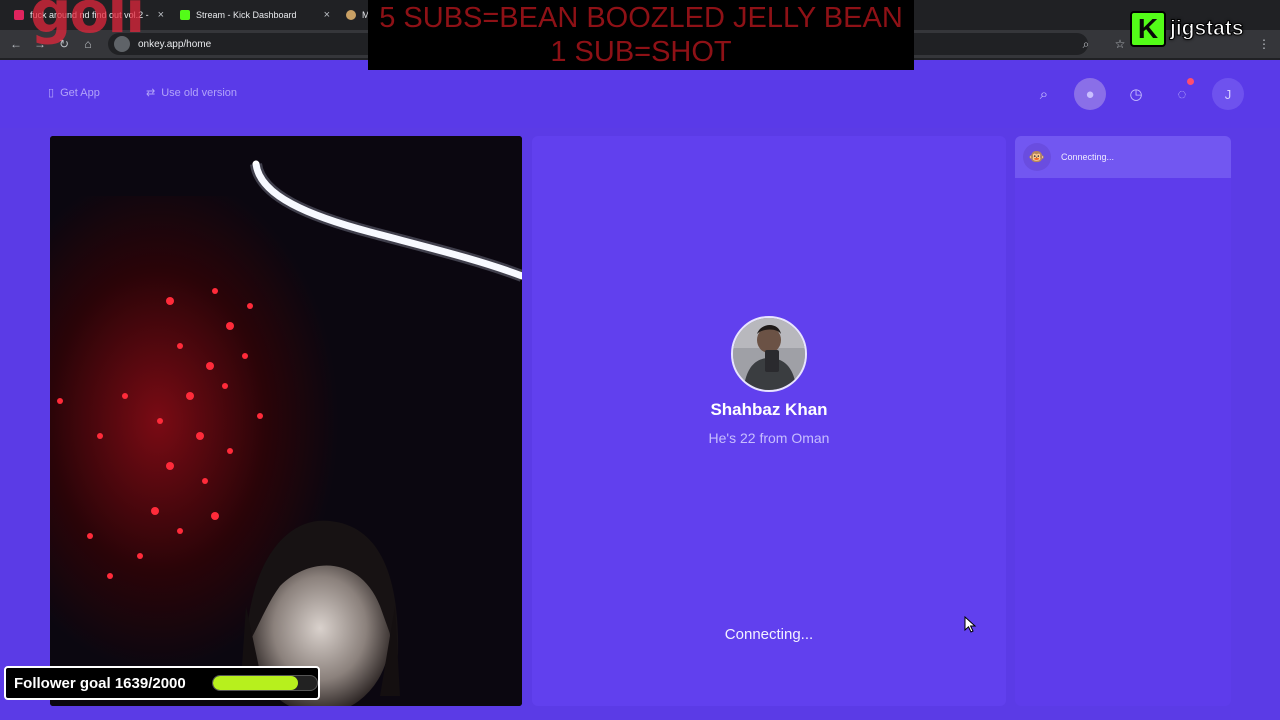 The image size is (1280, 720). What do you see at coordinates (175, 44) in the screenshot?
I see `url-text: onkey.app/home` at bounding box center [175, 44].